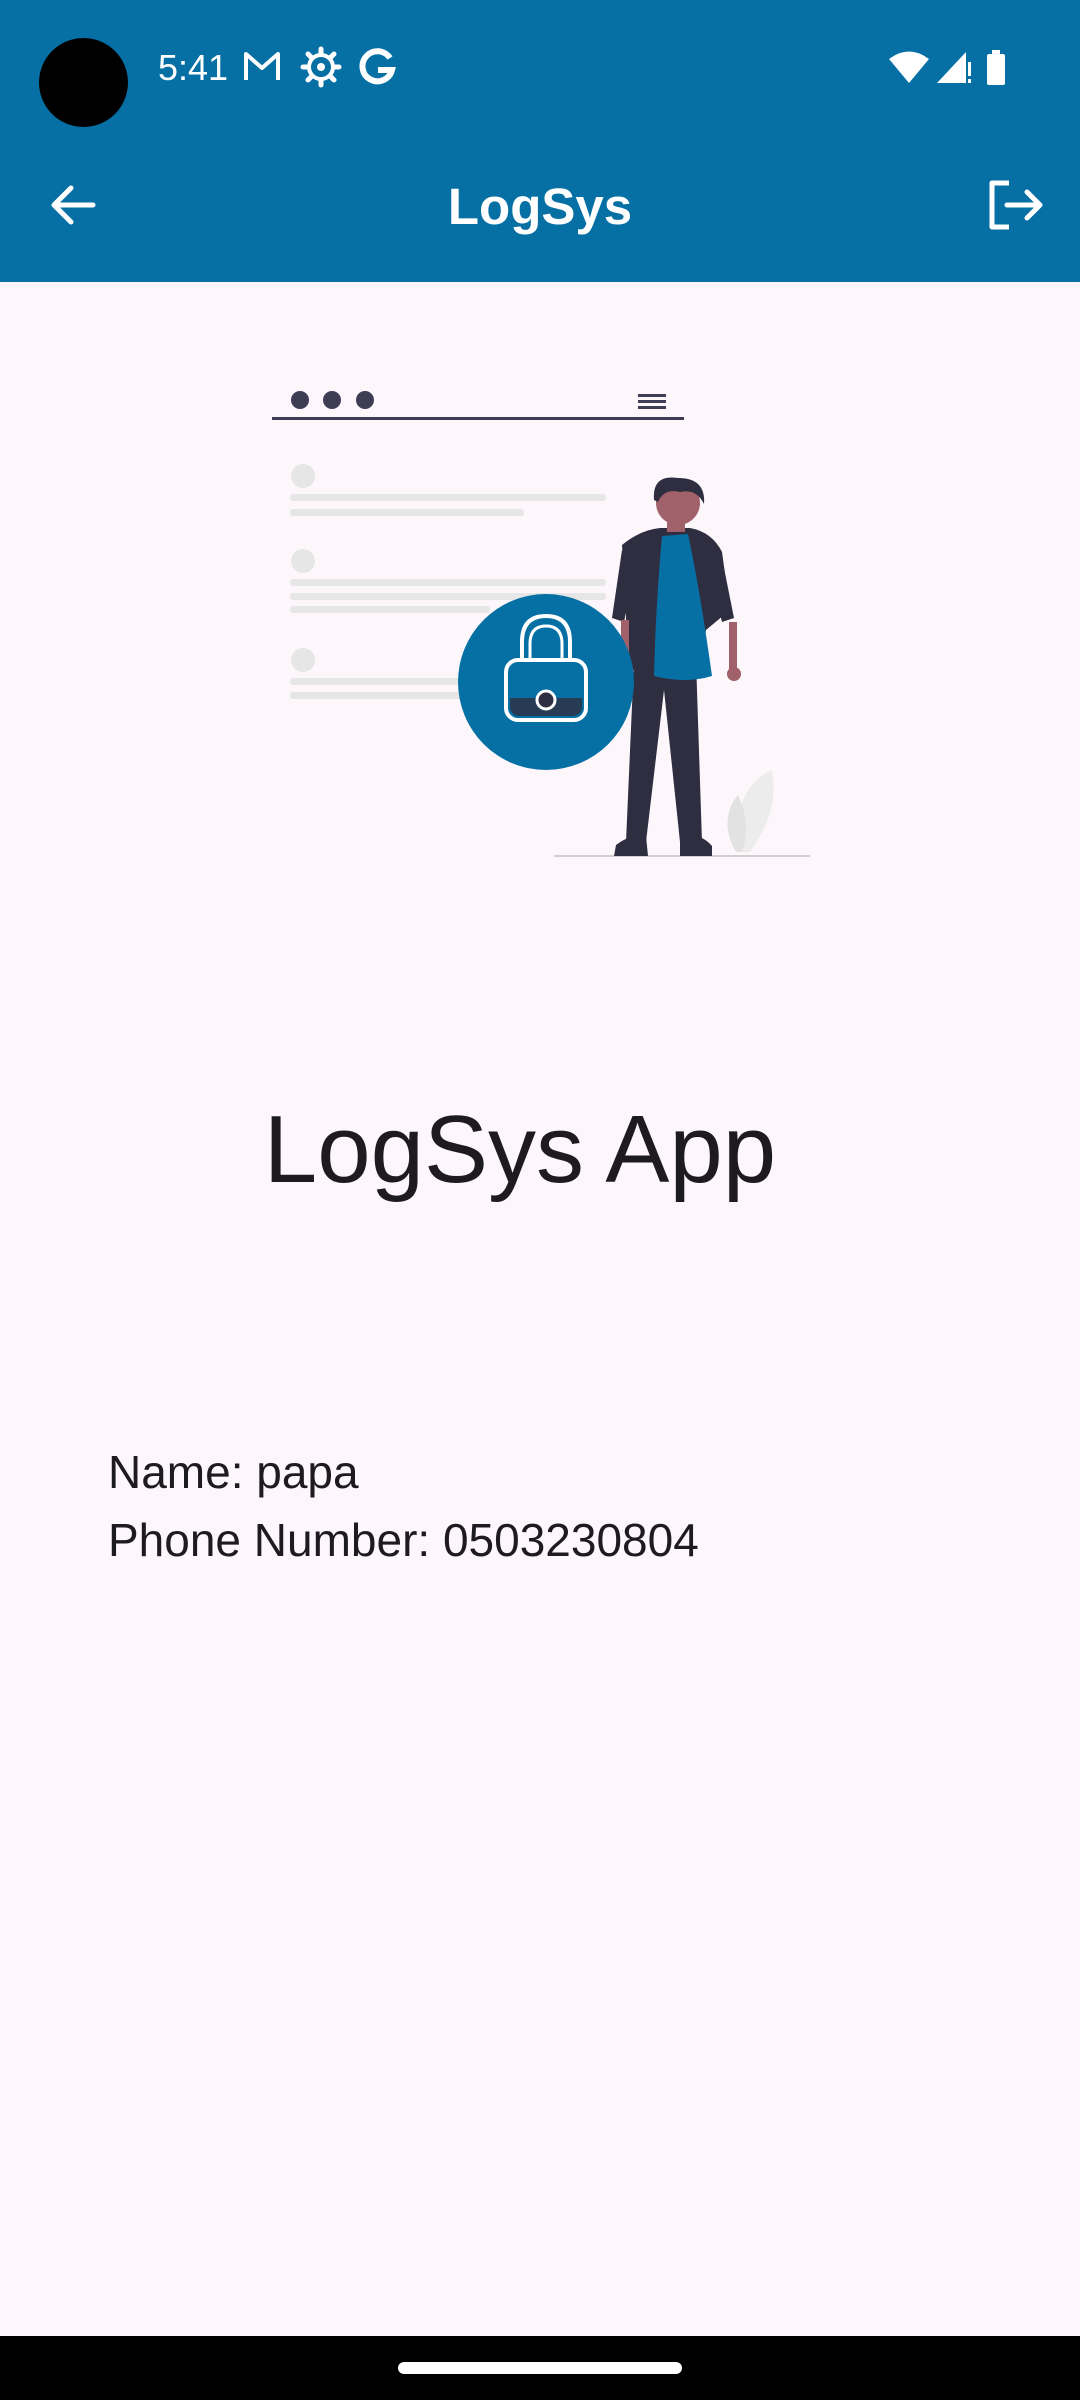  Describe the element at coordinates (540, 620) in the screenshot. I see `security-illustration` at that location.